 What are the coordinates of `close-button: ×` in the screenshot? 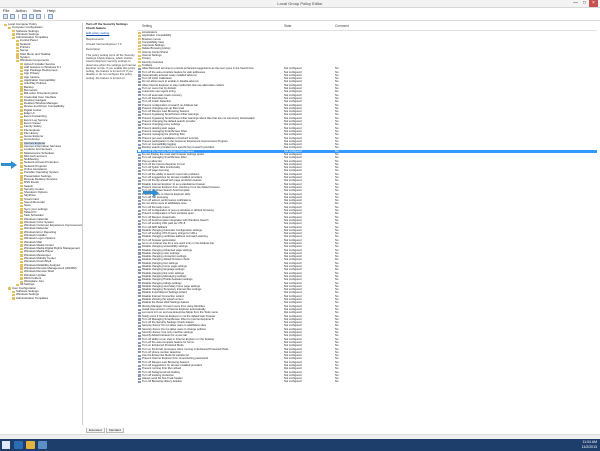 It's located at (593, 3).